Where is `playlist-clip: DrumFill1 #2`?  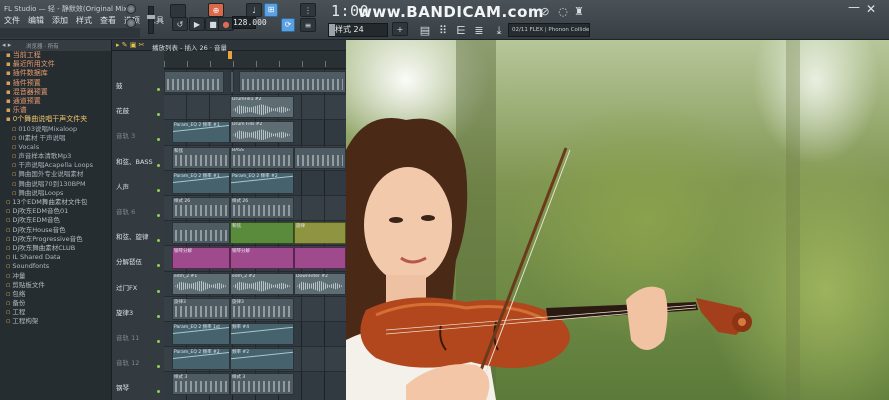 playlist-clip: DrumFill1 #2 is located at coordinates (262, 107).